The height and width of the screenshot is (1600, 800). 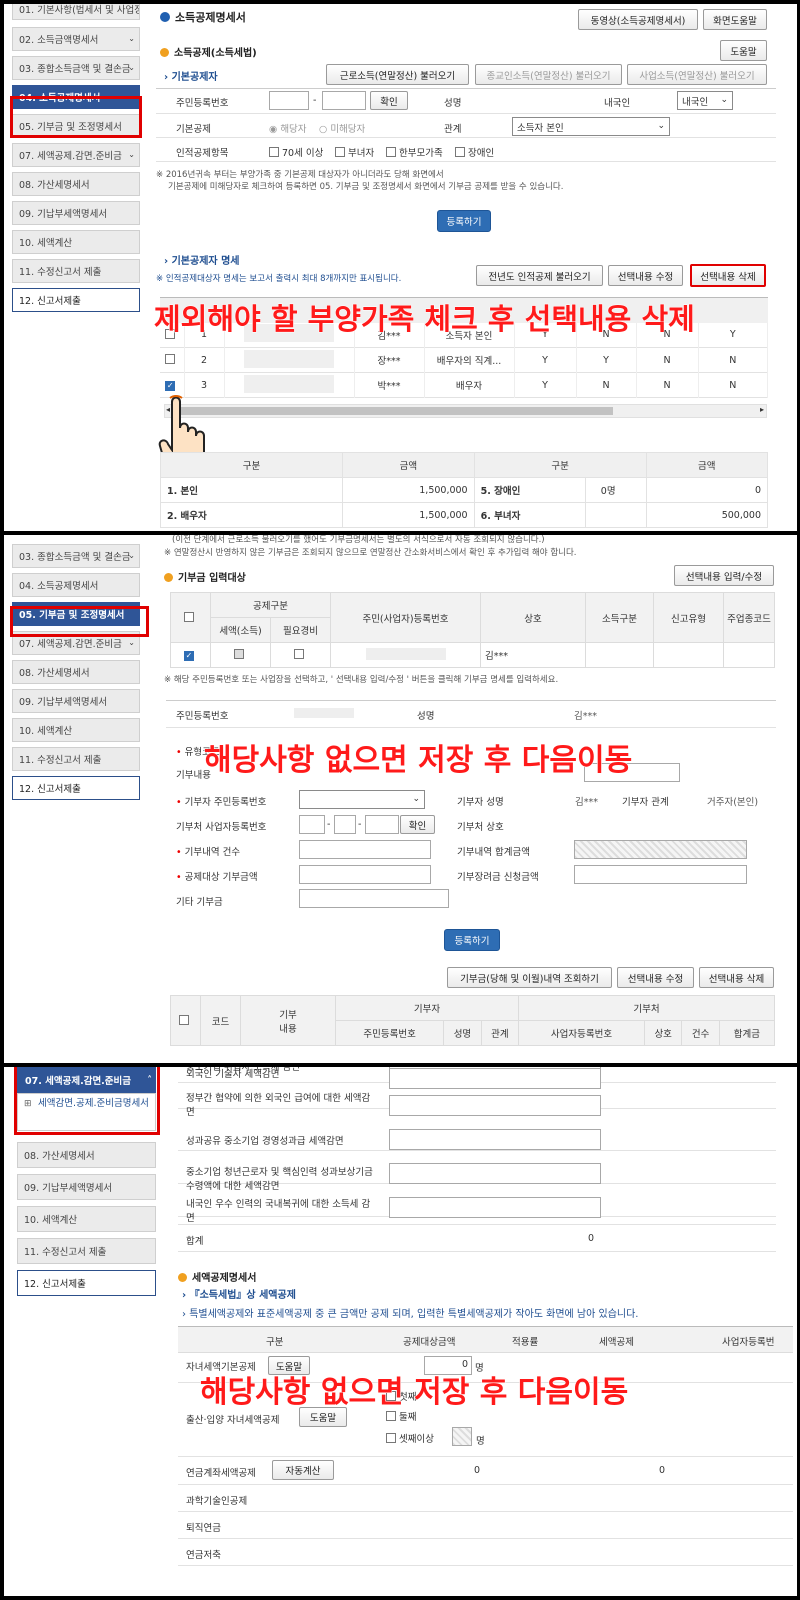 What do you see at coordinates (469, 385) in the screenshot?
I see `row-relation: 배우자` at bounding box center [469, 385].